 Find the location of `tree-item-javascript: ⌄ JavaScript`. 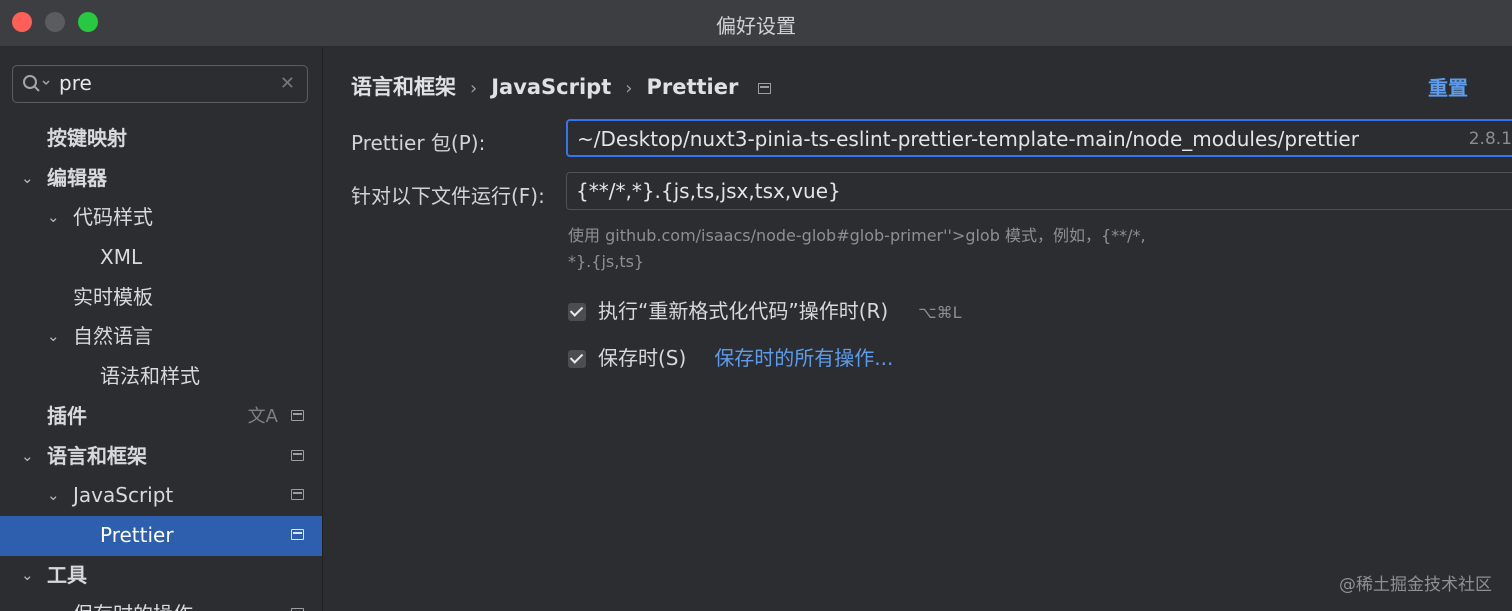

tree-item-javascript: ⌄ JavaScript is located at coordinates (161, 496).